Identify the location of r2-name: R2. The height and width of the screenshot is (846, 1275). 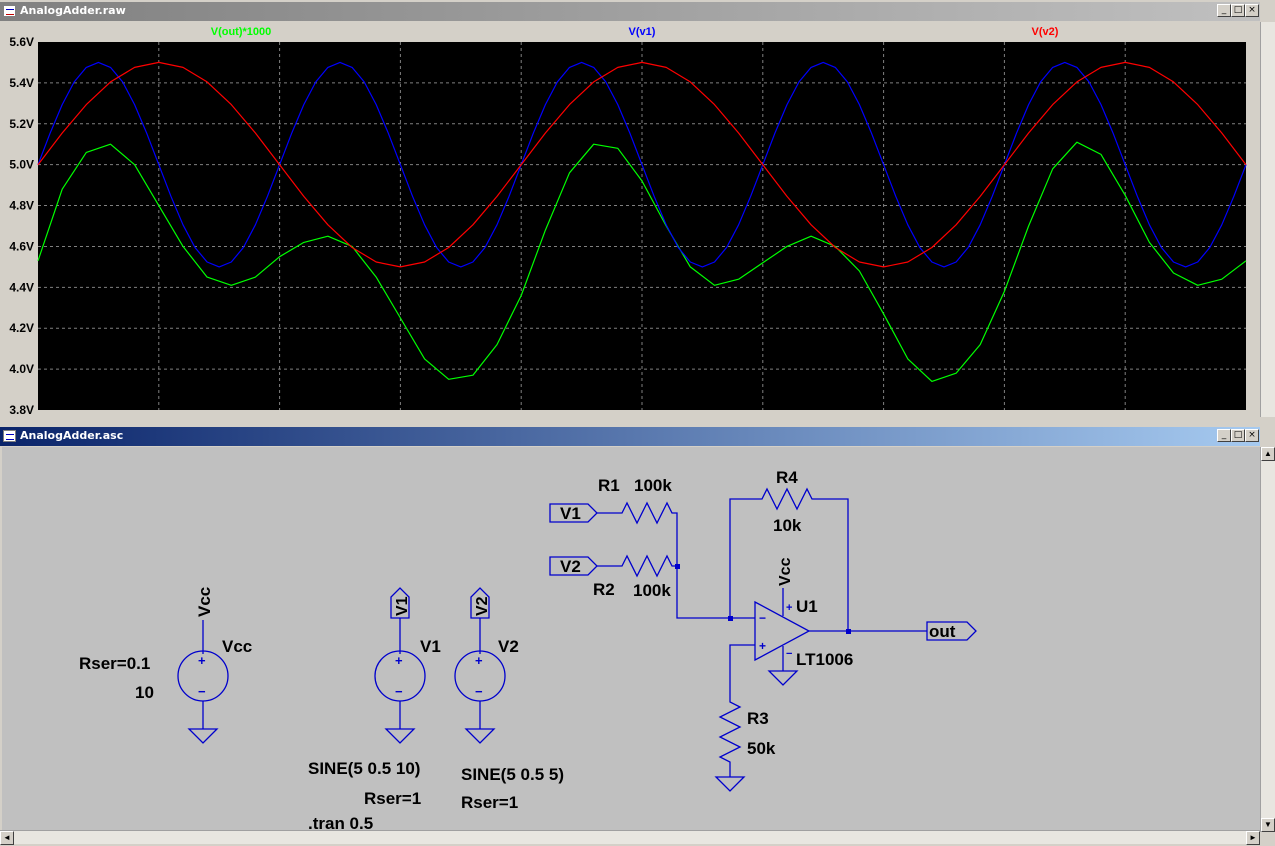
(604, 589).